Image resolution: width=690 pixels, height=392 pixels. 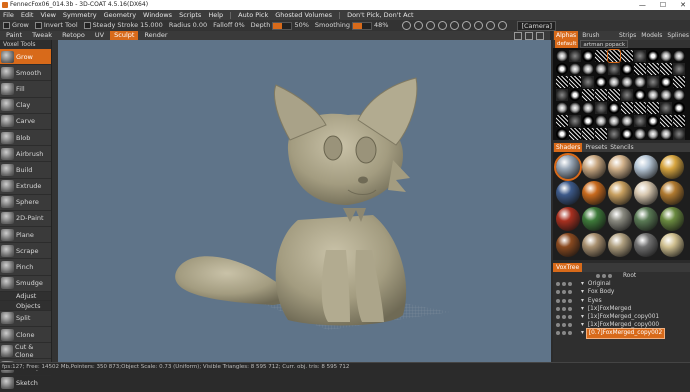 I want to click on tab-render: Render, so click(x=155, y=35).